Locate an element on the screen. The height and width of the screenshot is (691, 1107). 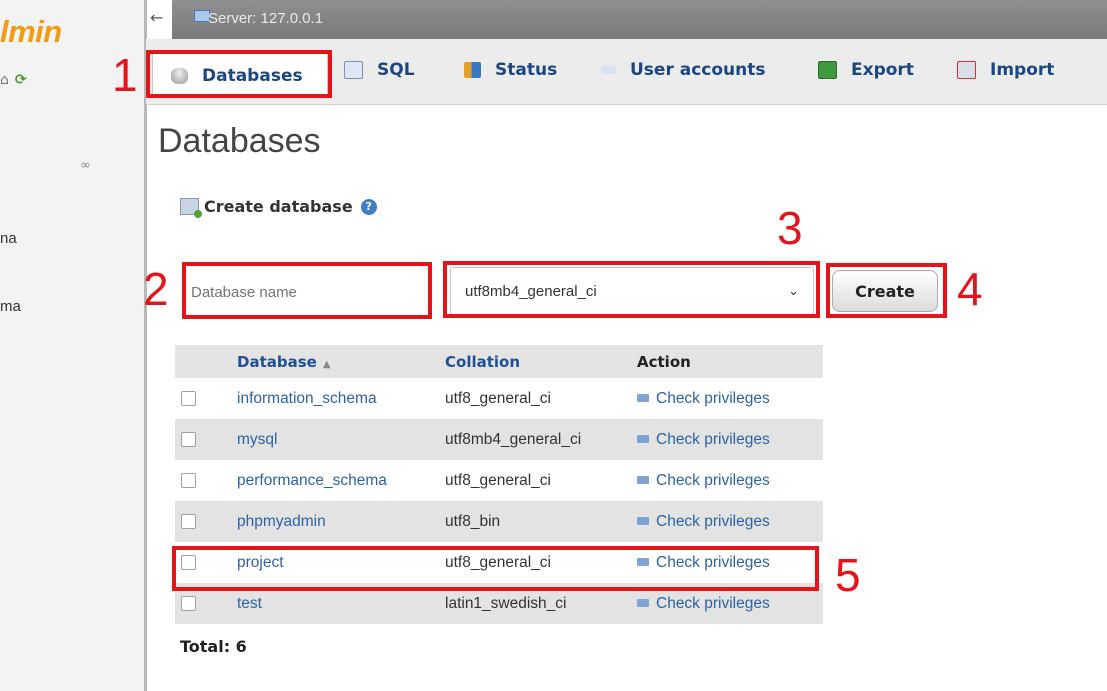
server-breadcrumb: Server: 127.0.0.1 is located at coordinates (639, 19).